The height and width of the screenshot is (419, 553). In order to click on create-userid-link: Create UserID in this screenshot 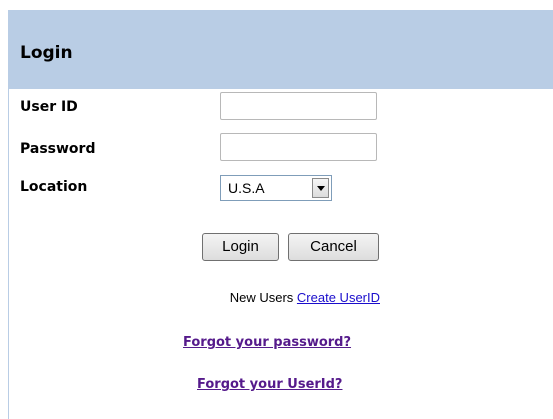, I will do `click(338, 297)`.